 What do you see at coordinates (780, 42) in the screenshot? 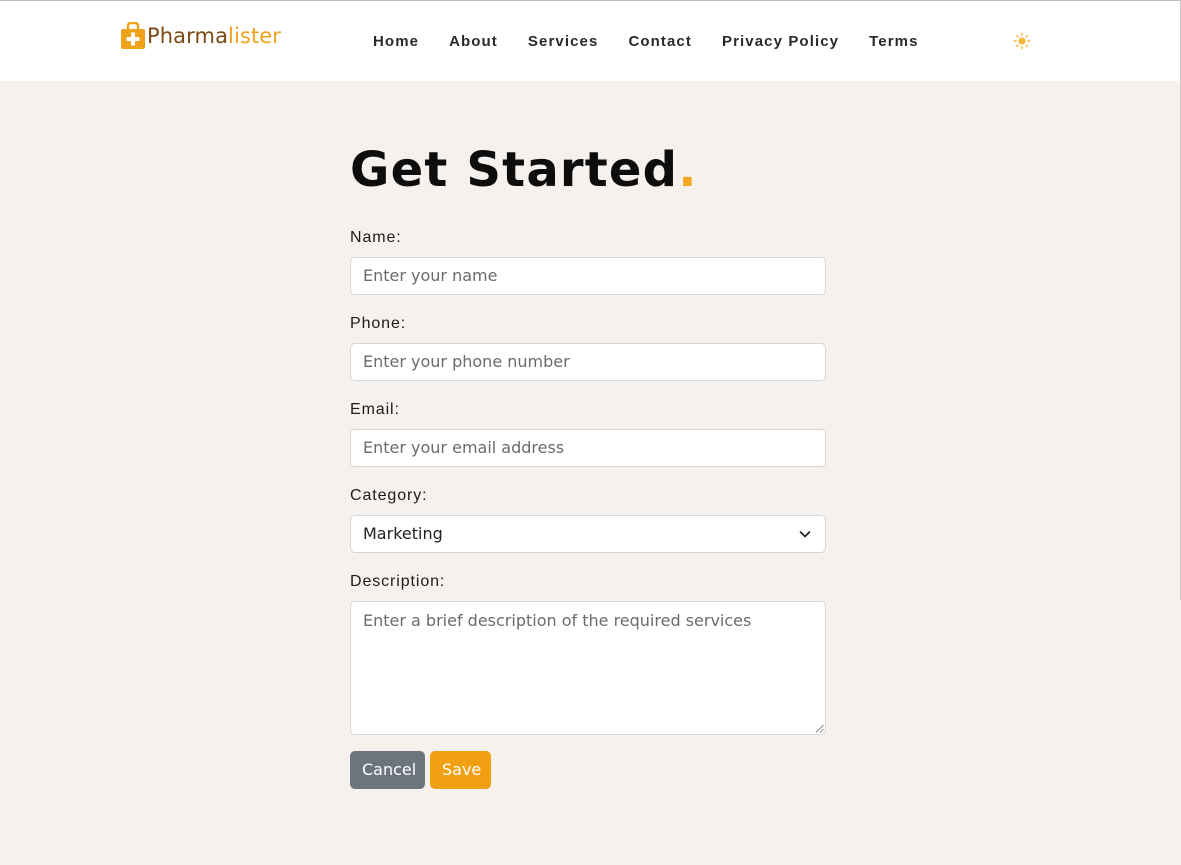
I see `nav-privacy-policy: Privacy Policy` at bounding box center [780, 42].